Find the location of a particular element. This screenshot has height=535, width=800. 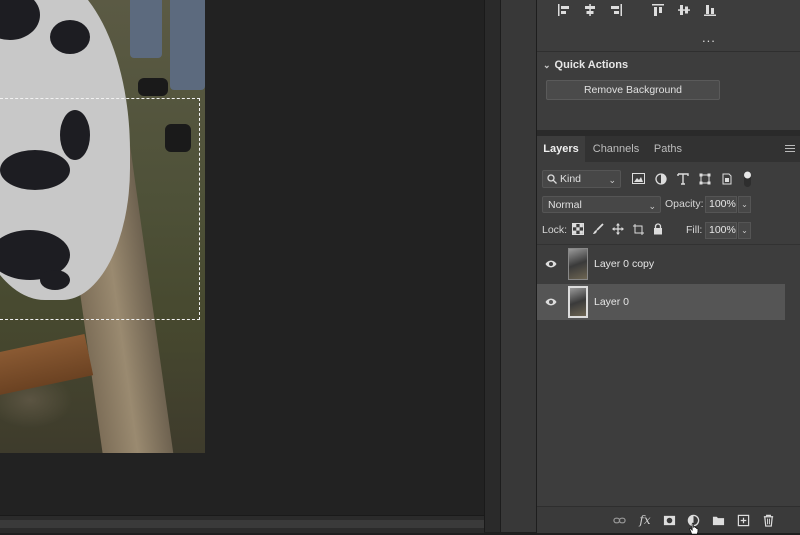

align-middle-vertical-icon is located at coordinates (684, 10).